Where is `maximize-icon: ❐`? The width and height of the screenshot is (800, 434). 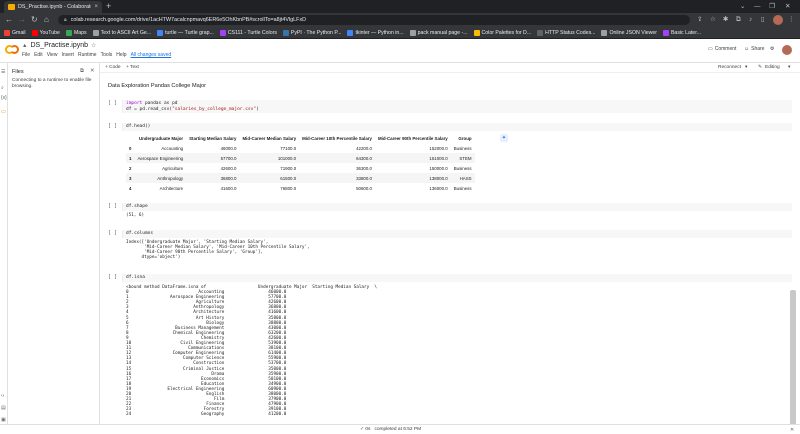
maximize-icon: ❐ is located at coordinates (772, 6).